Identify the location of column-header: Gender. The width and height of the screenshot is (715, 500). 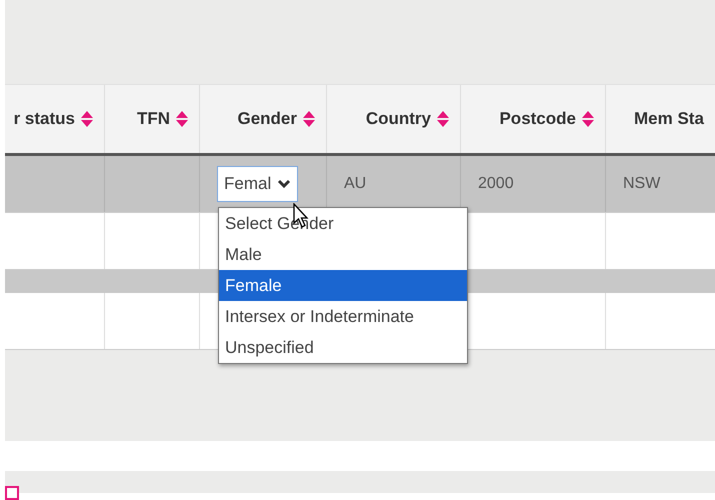
(267, 119).